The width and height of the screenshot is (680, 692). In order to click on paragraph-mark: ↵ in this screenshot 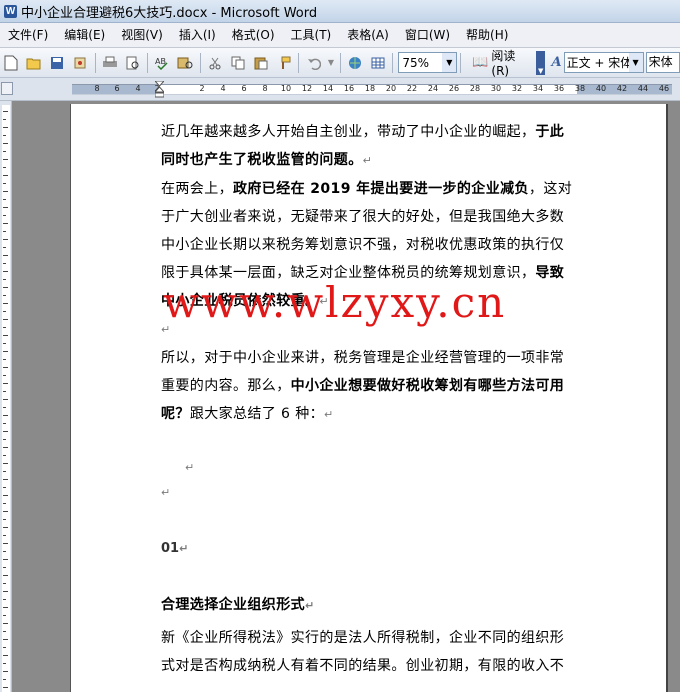, I will do `click(184, 548)`.